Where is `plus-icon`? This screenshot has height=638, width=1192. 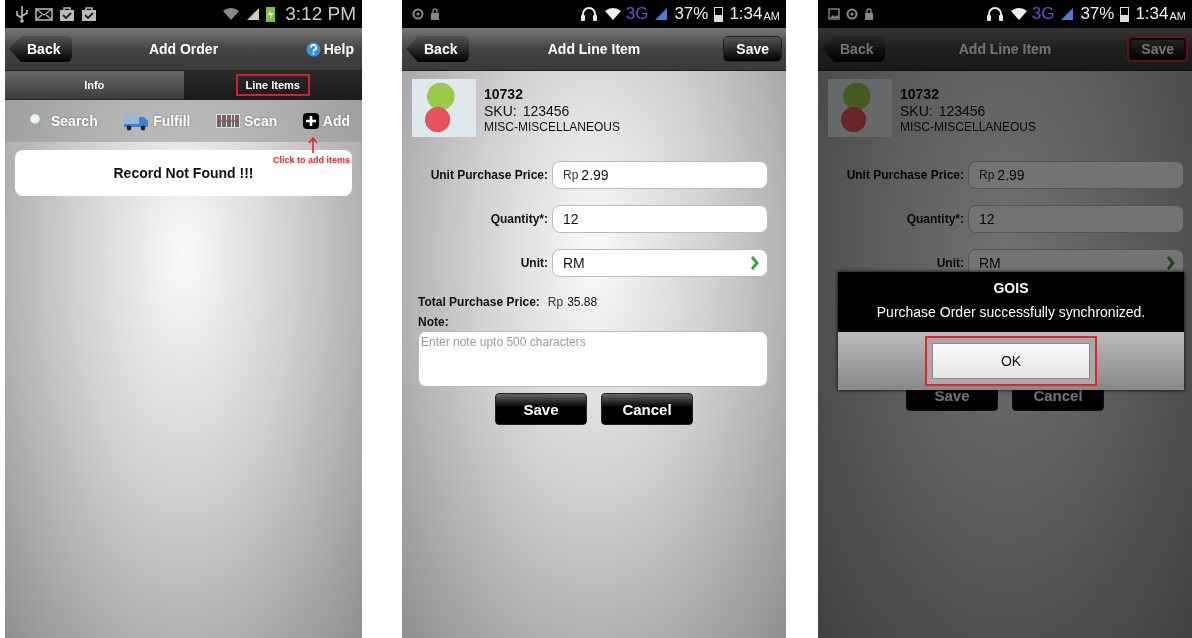
plus-icon is located at coordinates (310, 121).